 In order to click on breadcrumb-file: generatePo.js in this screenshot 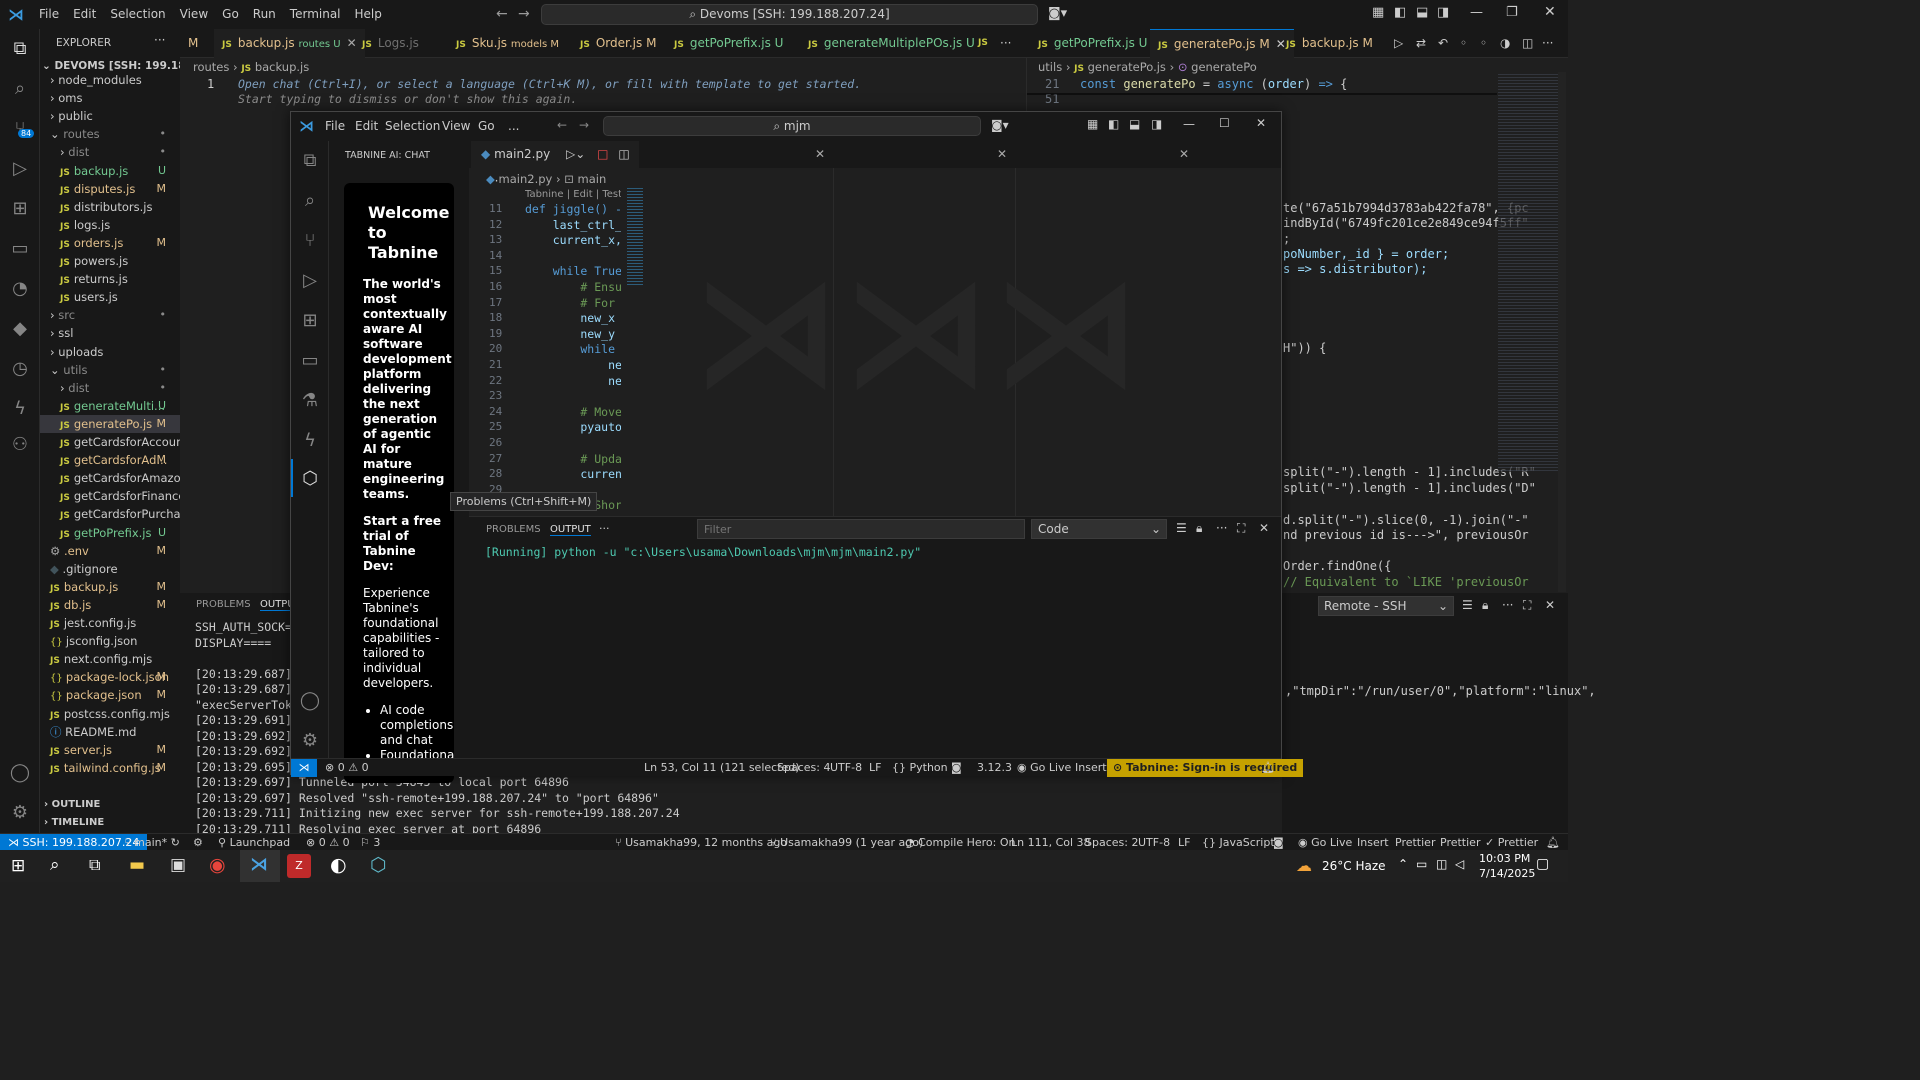, I will do `click(1127, 67)`.